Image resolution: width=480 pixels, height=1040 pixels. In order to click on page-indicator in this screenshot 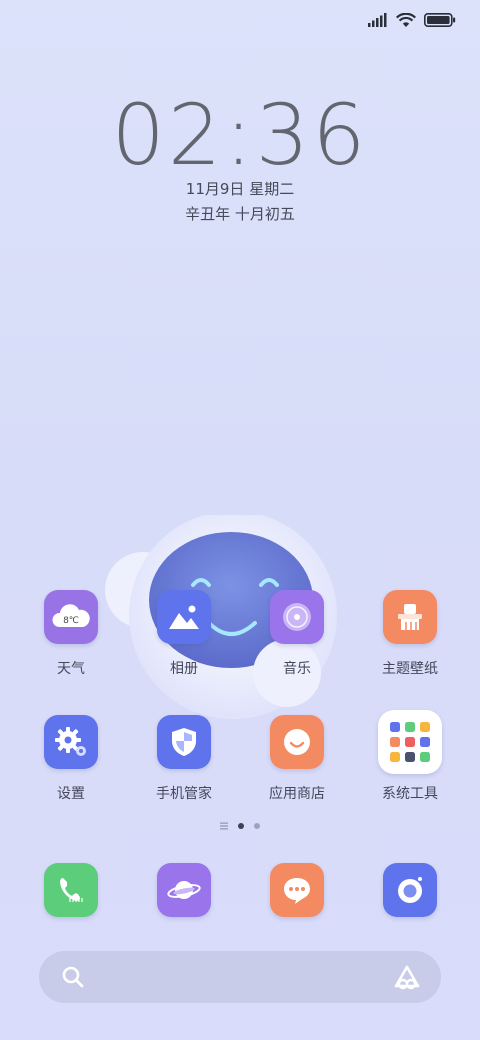, I will do `click(240, 826)`.